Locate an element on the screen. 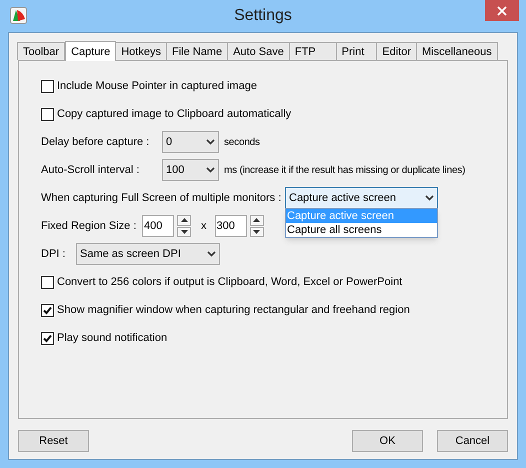 This screenshot has height=468, width=526. checkbox-label: Convert to 256 colors if output is Clipboard, Word, Excel or PowerPoint is located at coordinates (229, 282).